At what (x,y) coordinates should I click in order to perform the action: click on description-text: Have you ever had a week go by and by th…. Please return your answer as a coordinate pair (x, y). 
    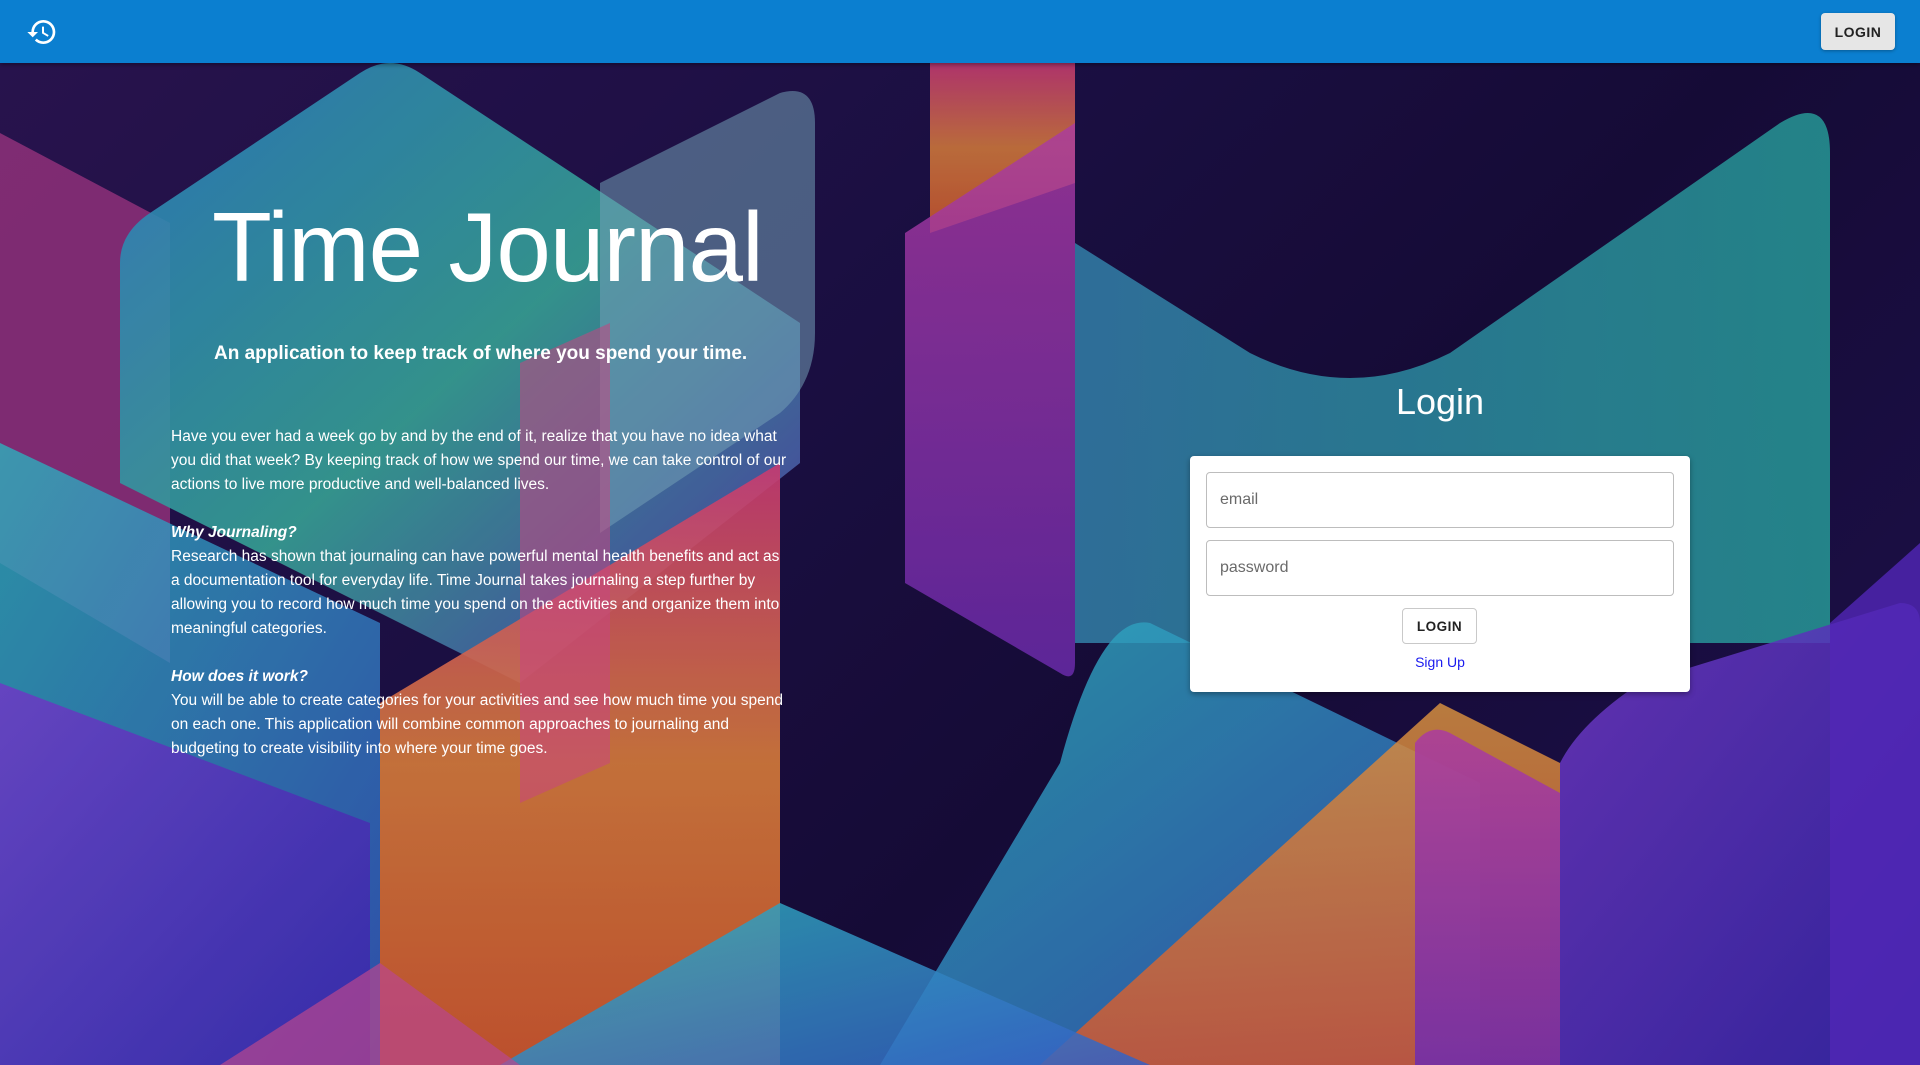
    Looking at the image, I should click on (481, 605).